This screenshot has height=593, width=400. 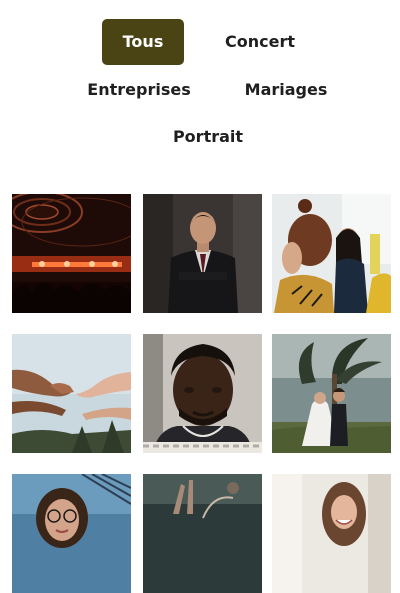 I want to click on gallery-photo-businessman, so click(x=202, y=253).